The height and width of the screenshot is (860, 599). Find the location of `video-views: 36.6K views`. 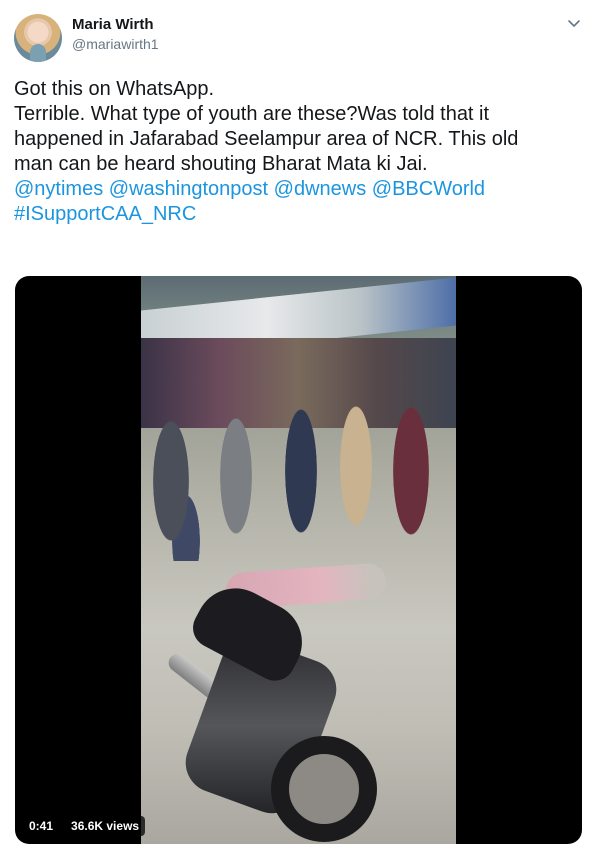

video-views: 36.6K views is located at coordinates (105, 826).